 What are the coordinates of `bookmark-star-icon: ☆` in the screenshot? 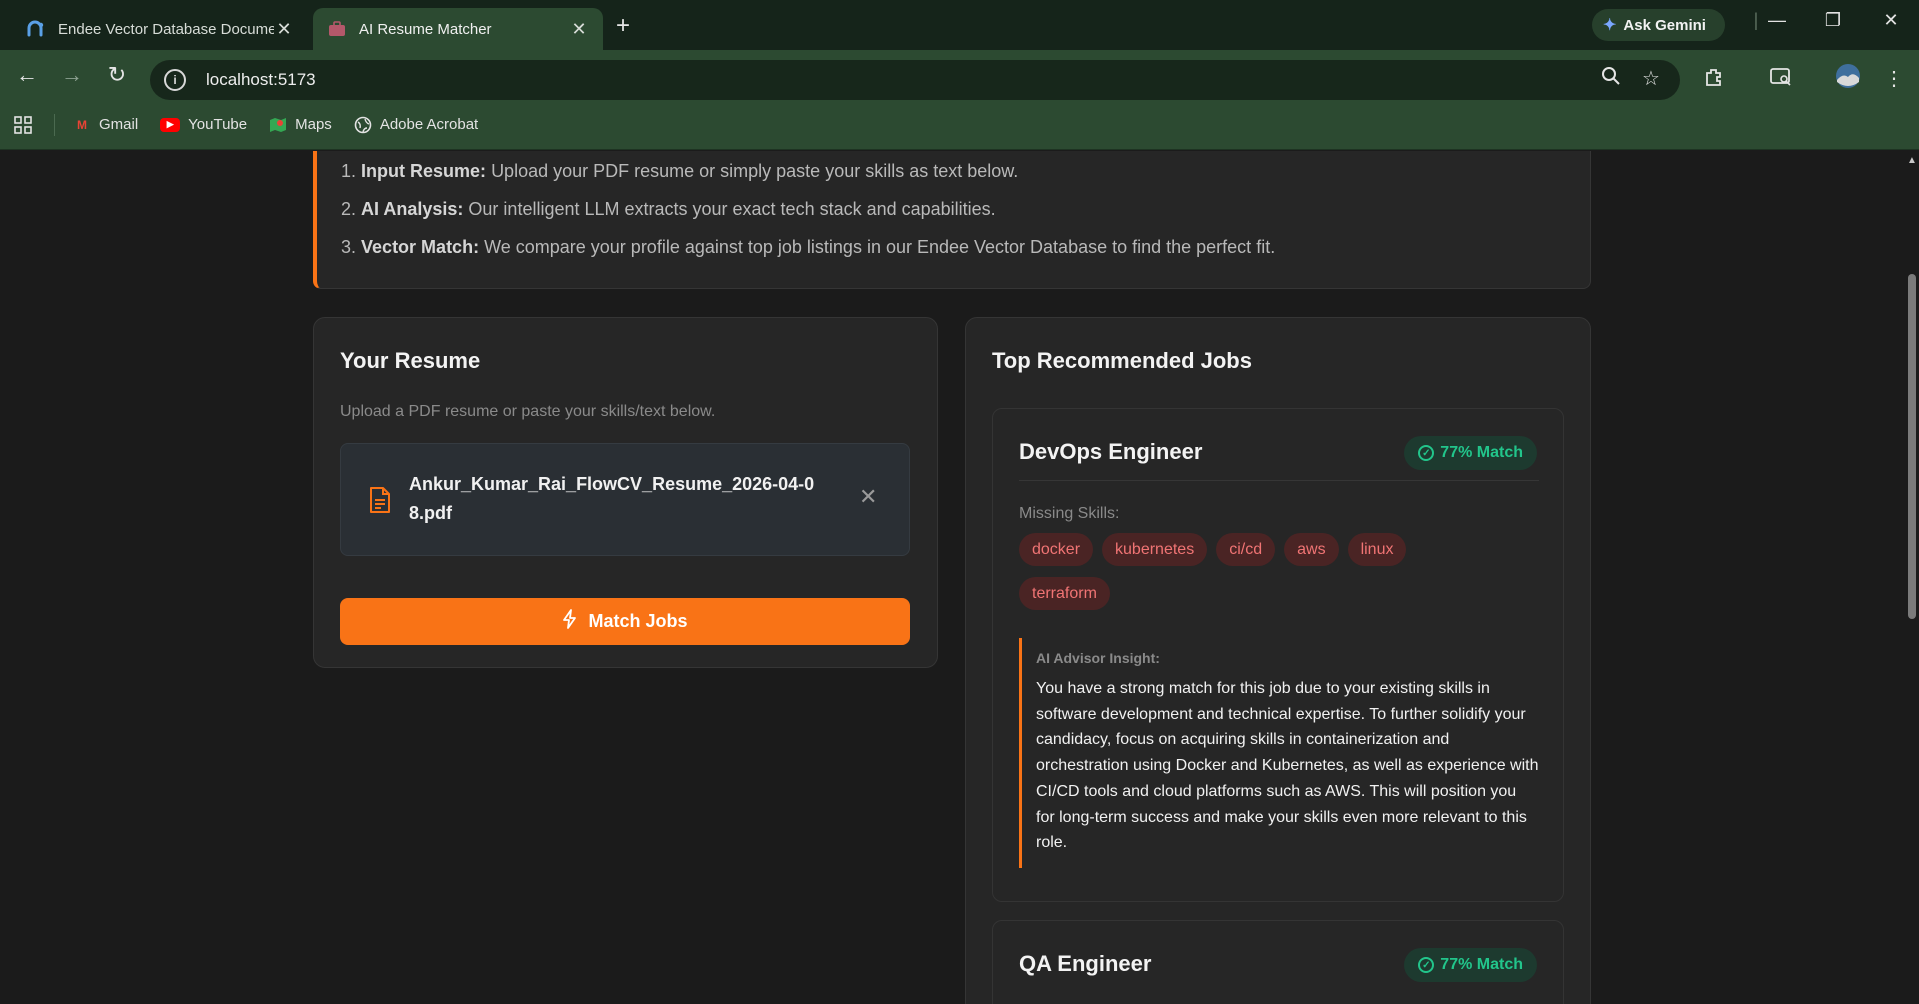 It's located at (1651, 78).